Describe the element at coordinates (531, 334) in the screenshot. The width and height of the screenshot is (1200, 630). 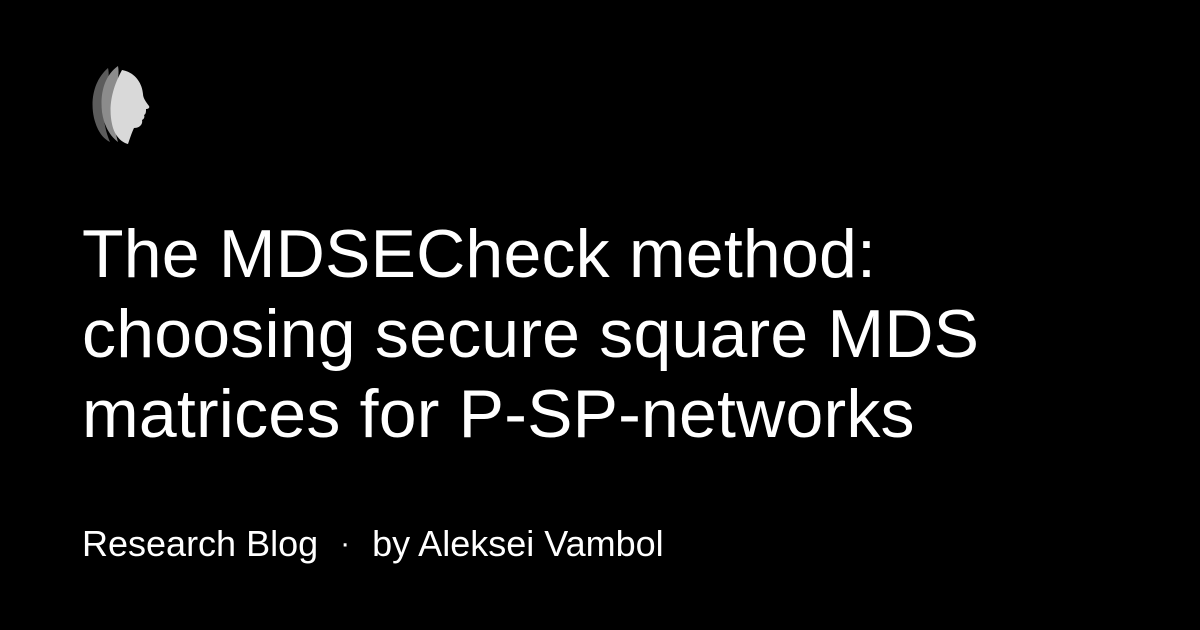
I see `post-title-line-2: choosing secure square MDS` at that location.